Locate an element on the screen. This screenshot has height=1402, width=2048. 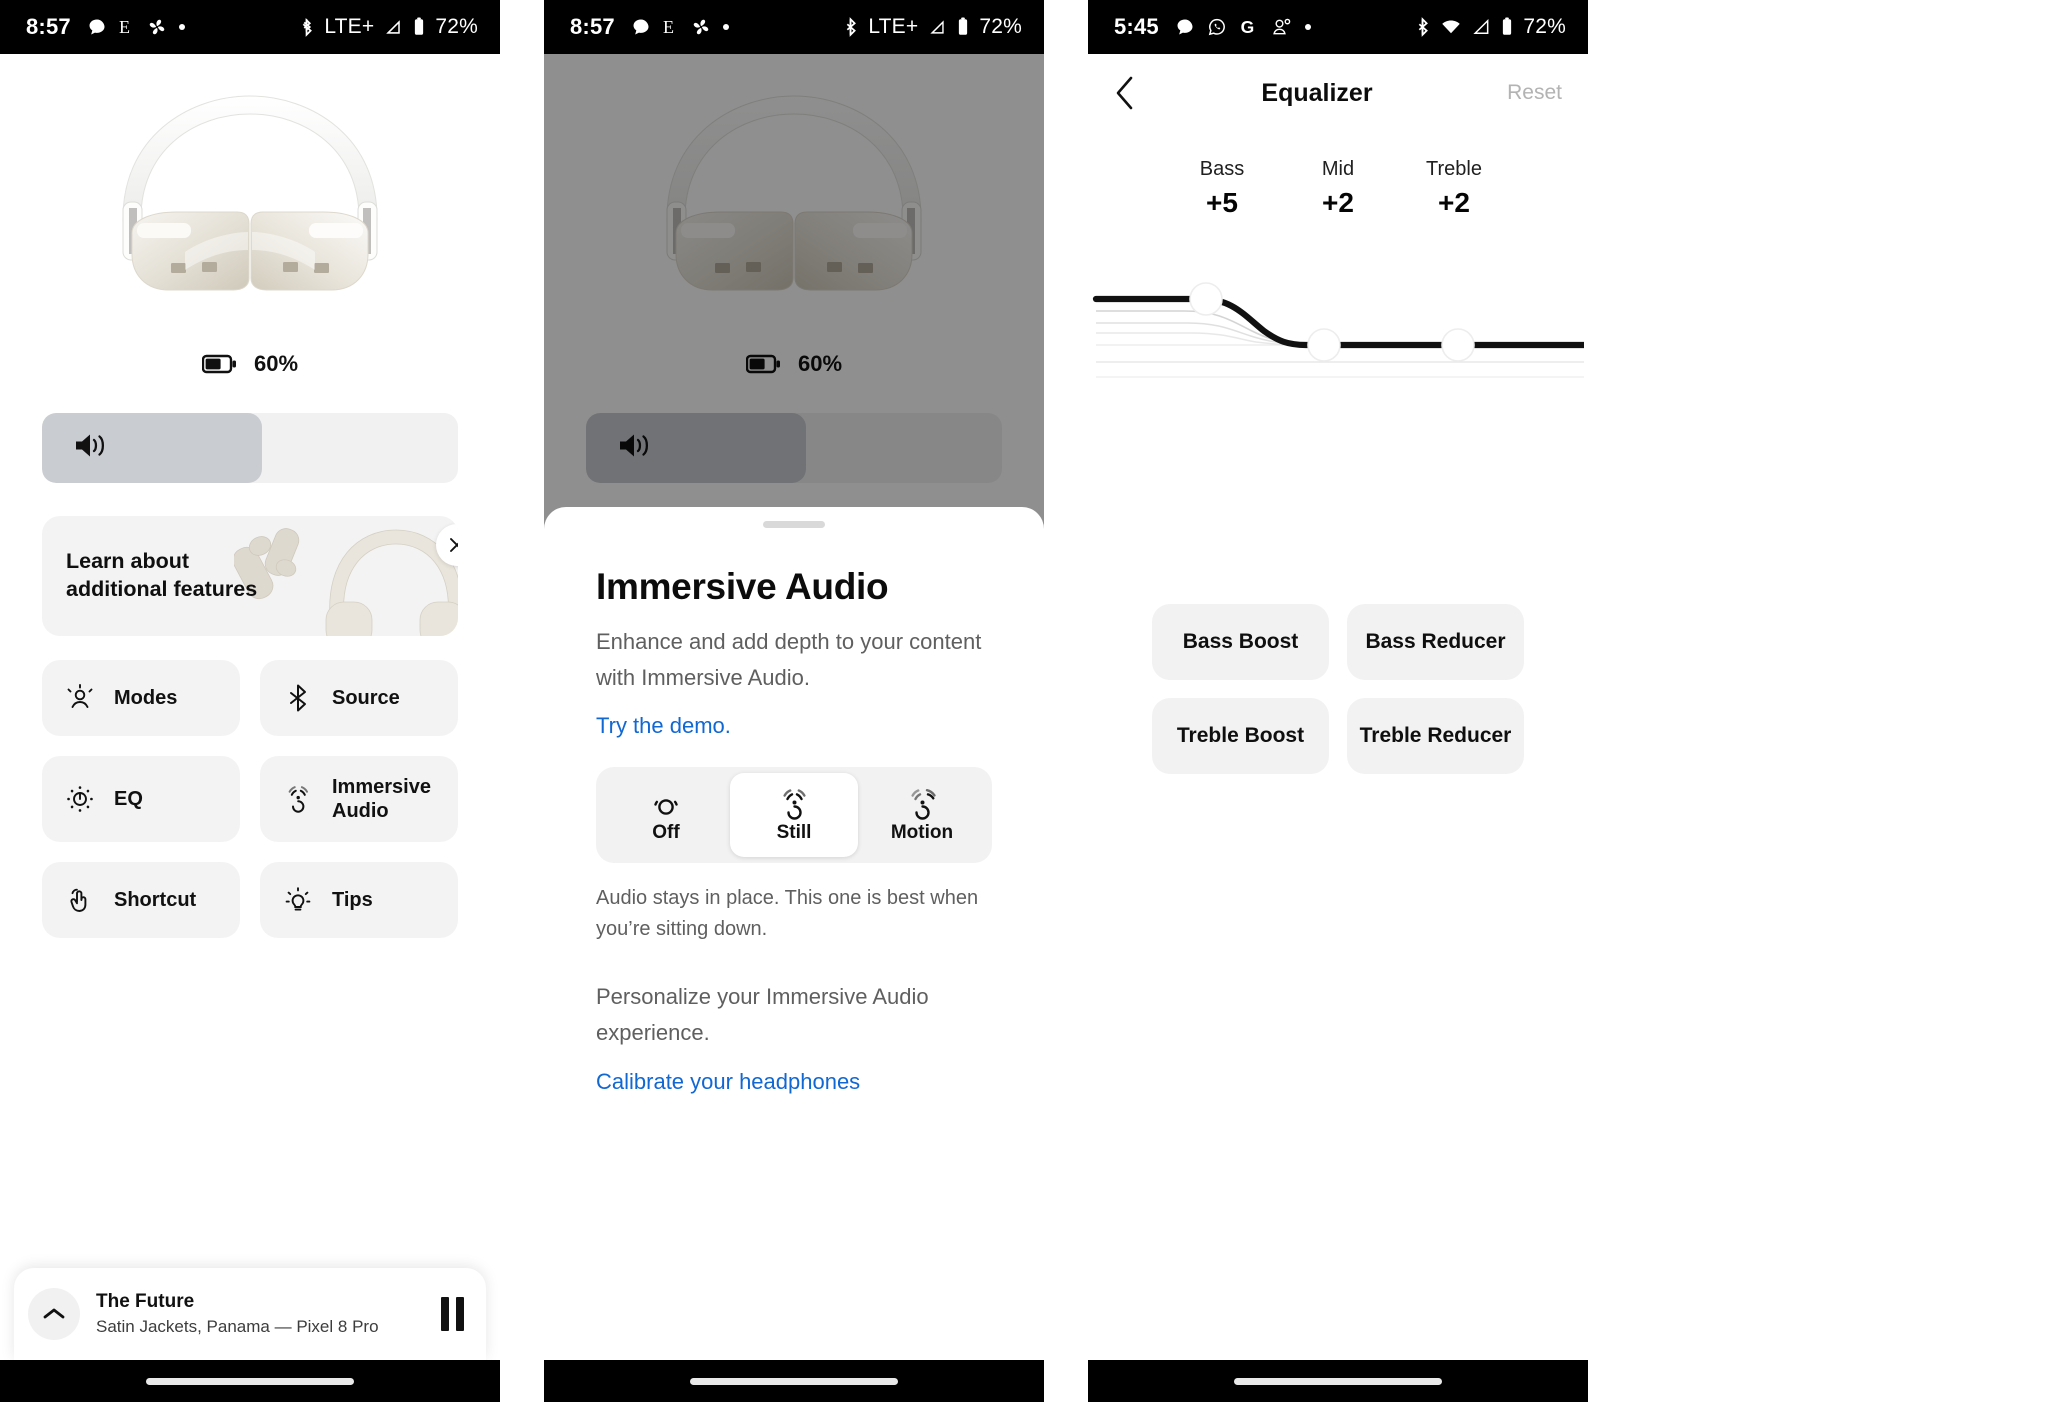
preset-treble-boost: Treble Boost is located at coordinates (1240, 736).